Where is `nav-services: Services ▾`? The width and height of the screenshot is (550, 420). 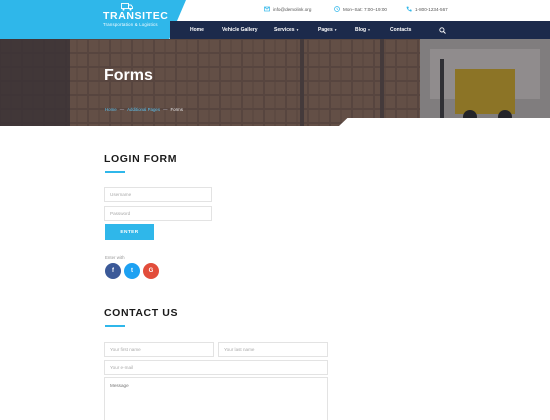 nav-services: Services ▾ is located at coordinates (286, 30).